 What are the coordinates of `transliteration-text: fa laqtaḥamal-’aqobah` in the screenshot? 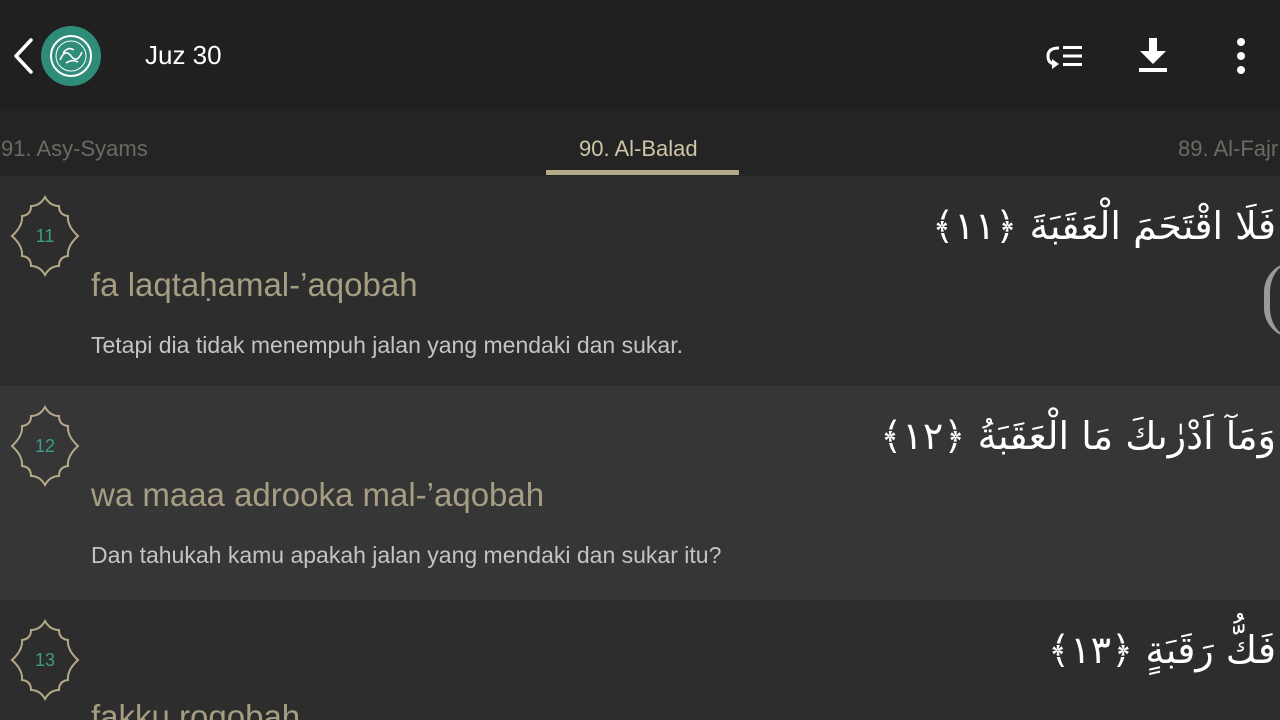 It's located at (254, 284).